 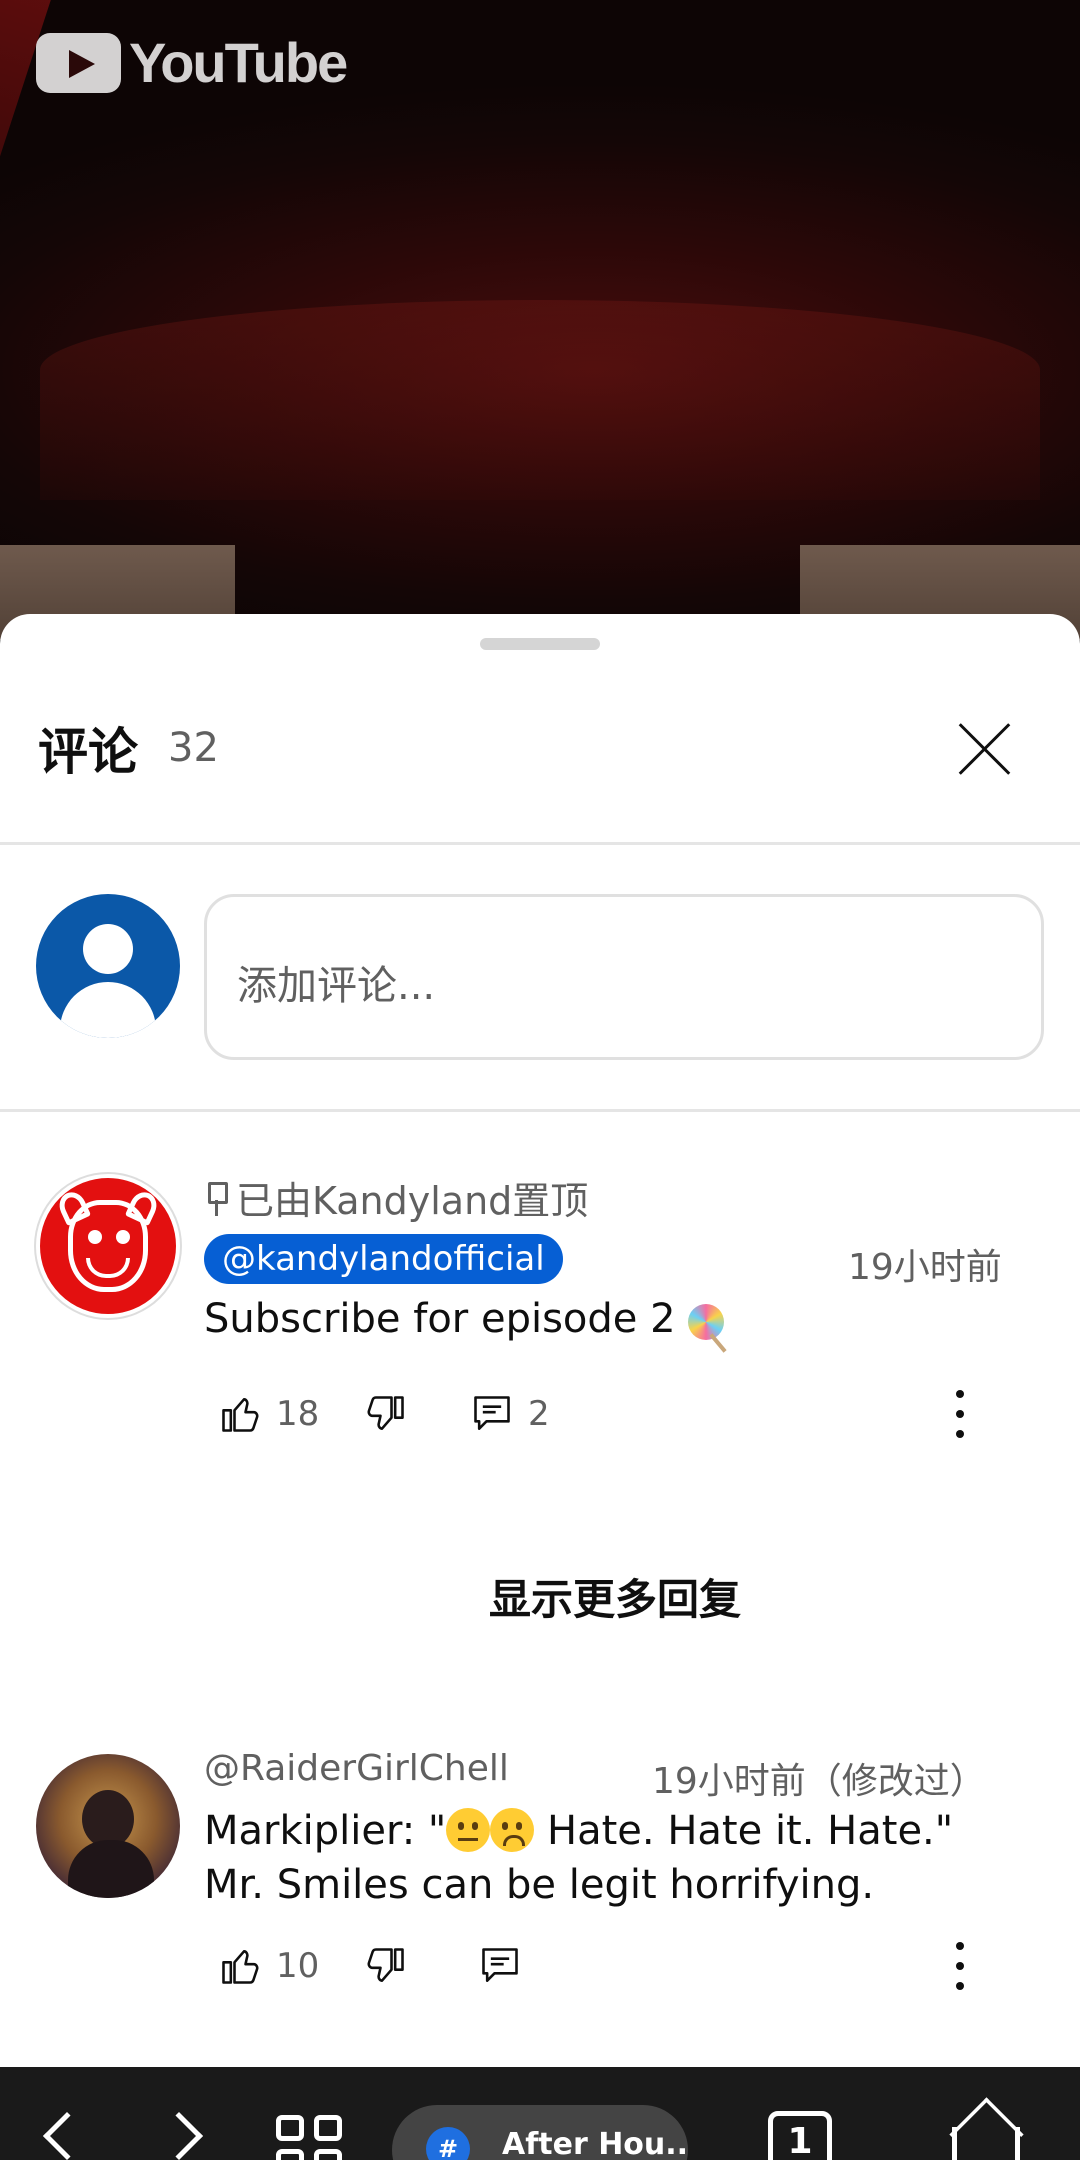 I want to click on comments-title: 评论, so click(x=88, y=752).